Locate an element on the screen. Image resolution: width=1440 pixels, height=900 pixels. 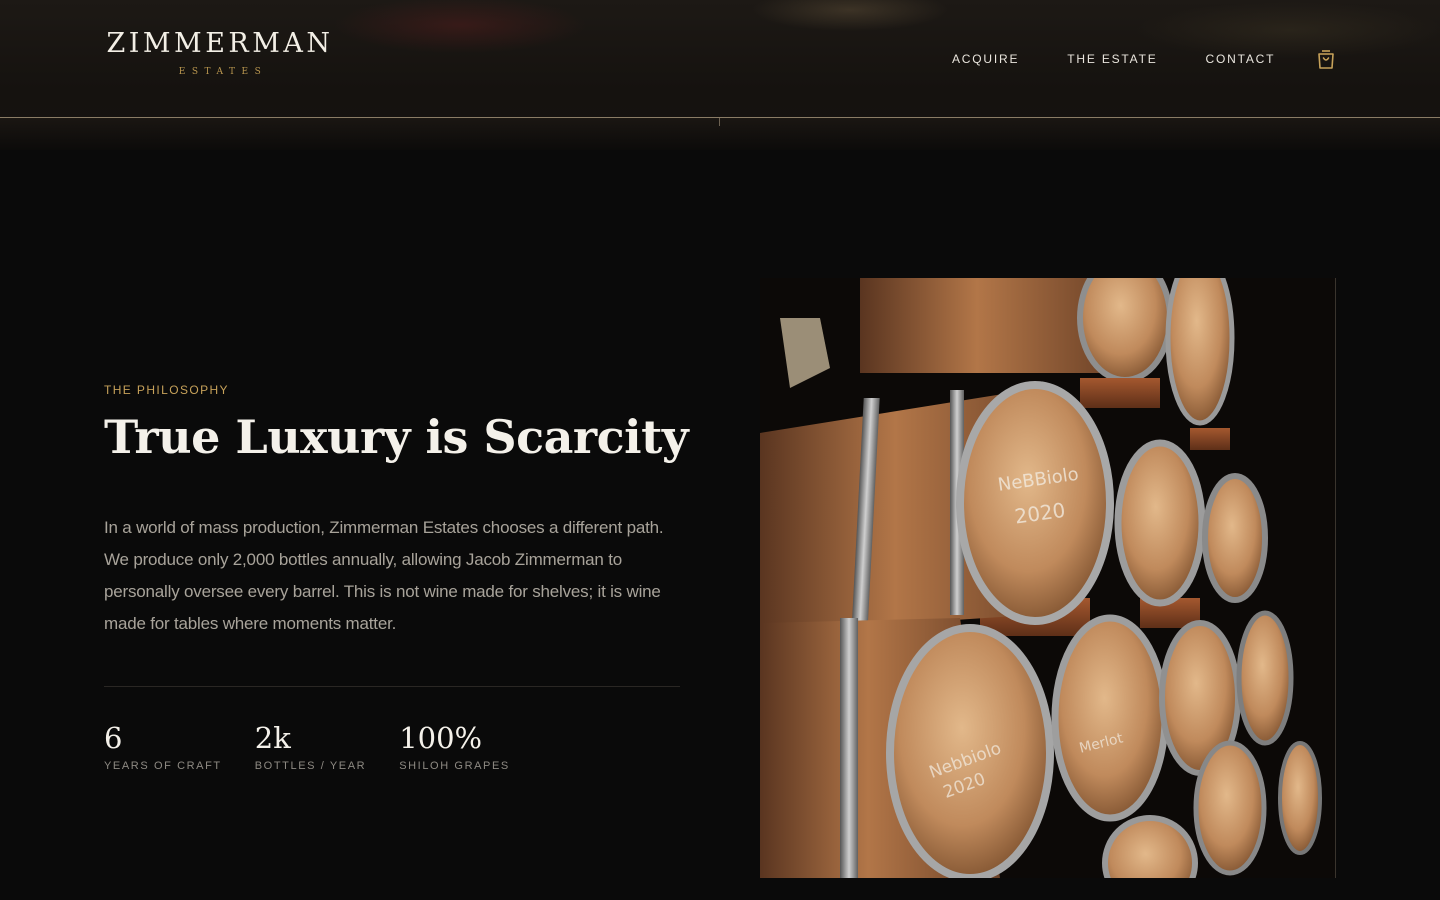
brand-logo: ZIMMERMAN ESTATES is located at coordinates (220, 52).